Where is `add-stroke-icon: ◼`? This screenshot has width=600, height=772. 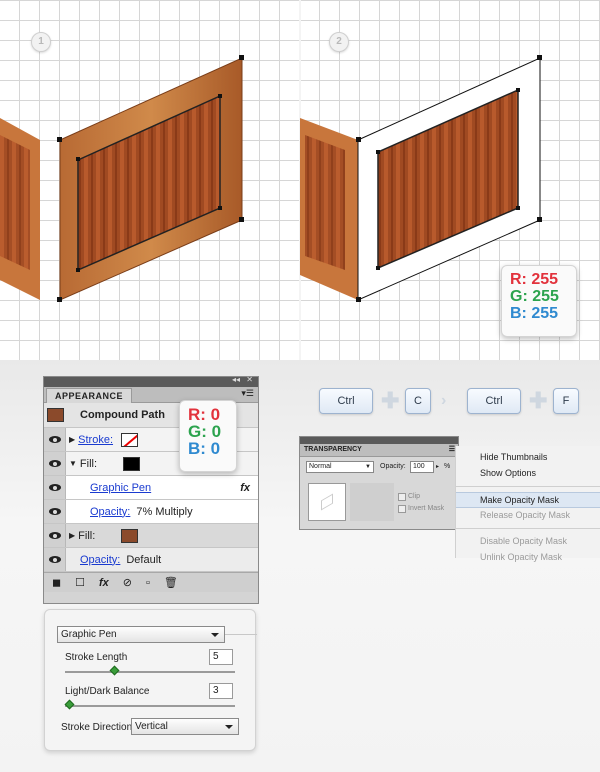 add-stroke-icon: ◼ is located at coordinates (56, 582).